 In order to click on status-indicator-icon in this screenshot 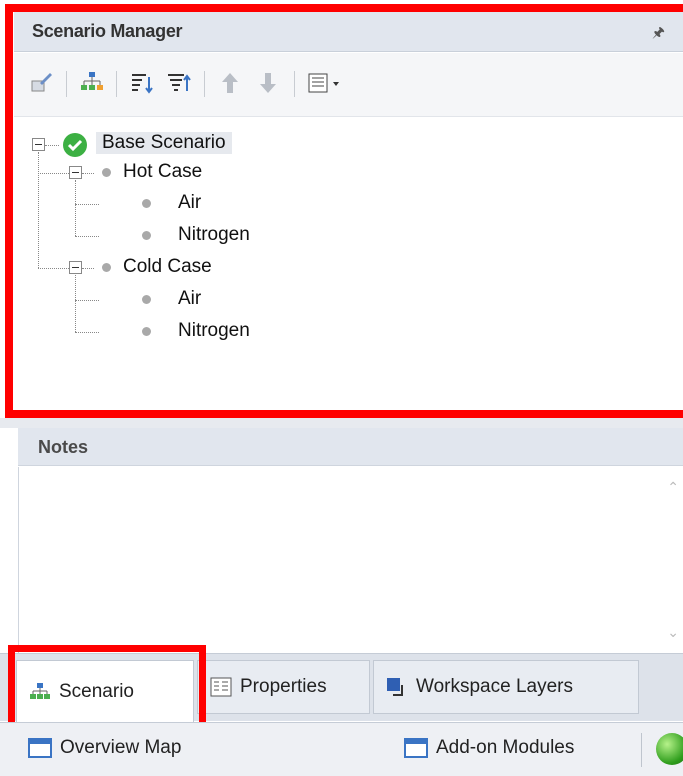, I will do `click(669, 749)`.